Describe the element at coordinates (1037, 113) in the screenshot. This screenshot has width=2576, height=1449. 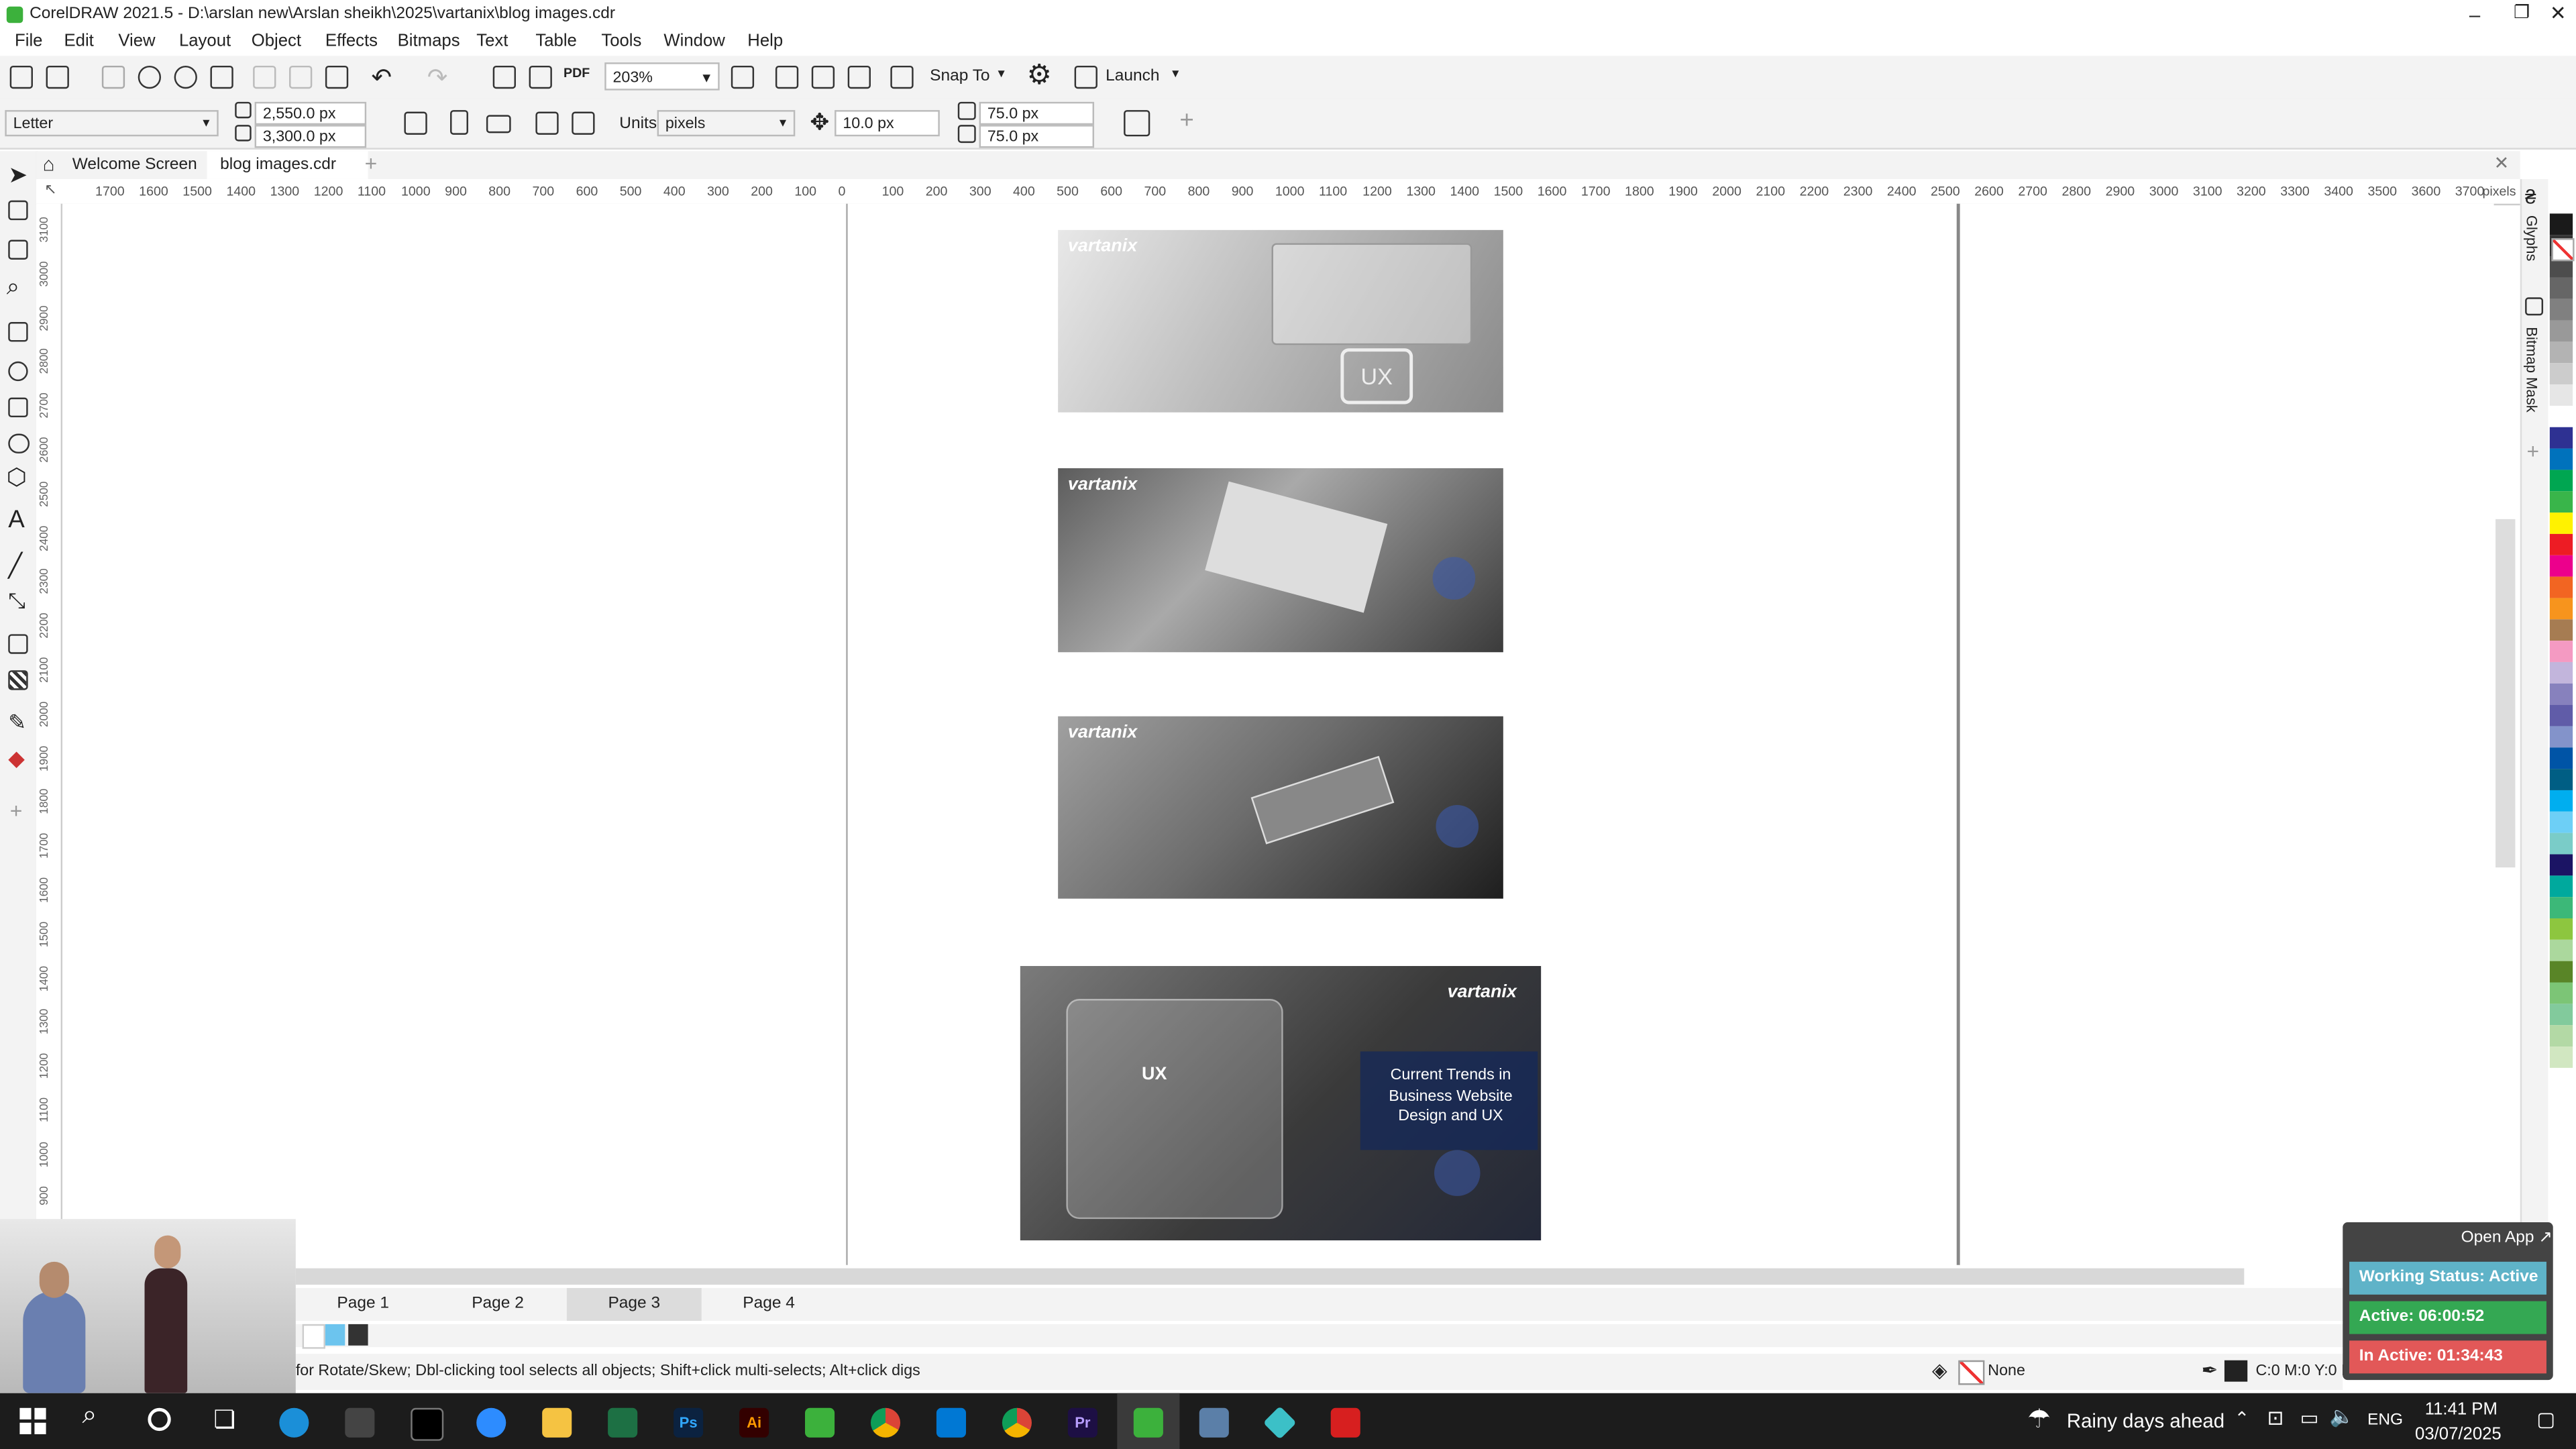
I see `duplicate-x-field: 75.0 px` at that location.